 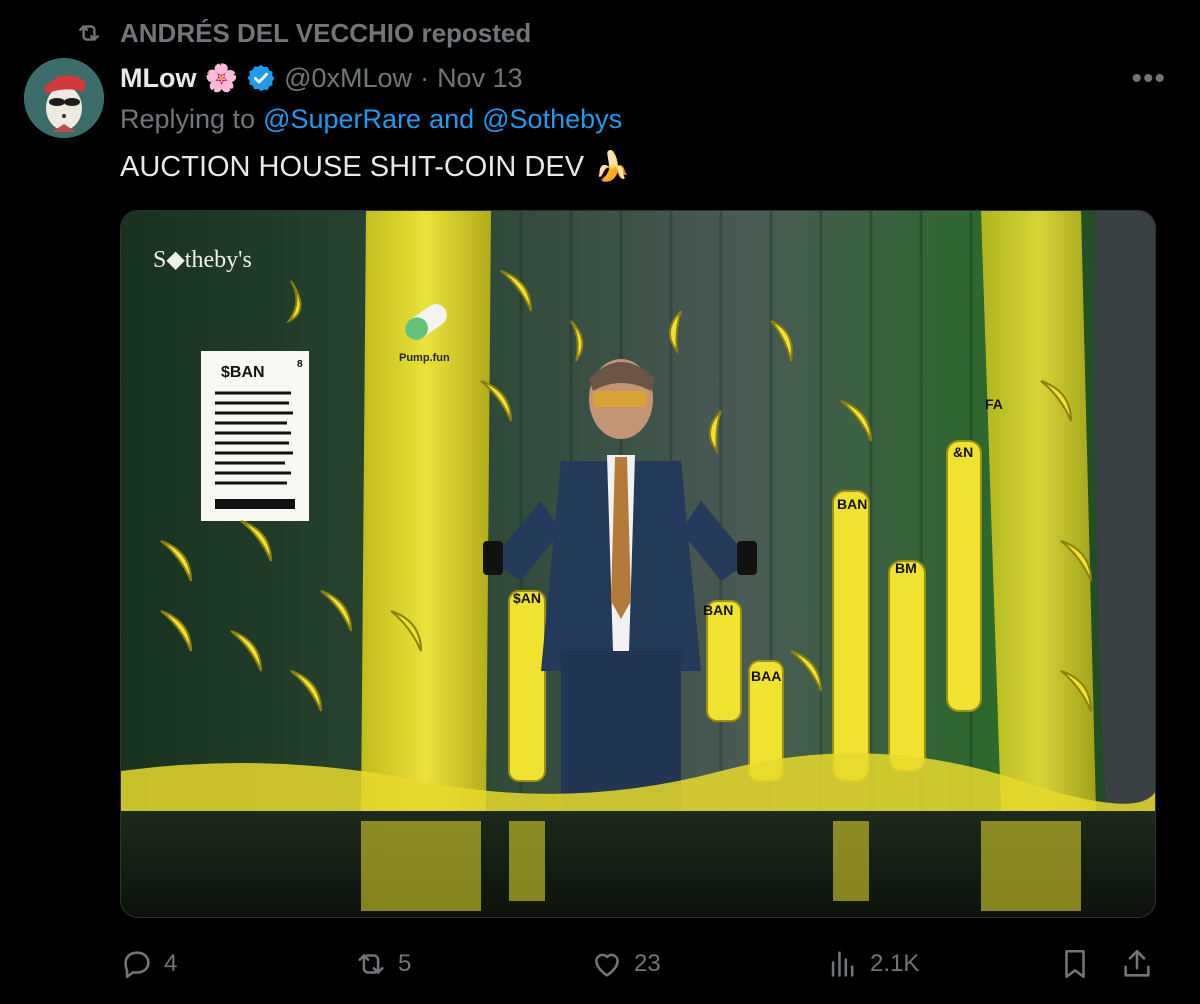 I want to click on like-button: 23, so click(x=625, y=964).